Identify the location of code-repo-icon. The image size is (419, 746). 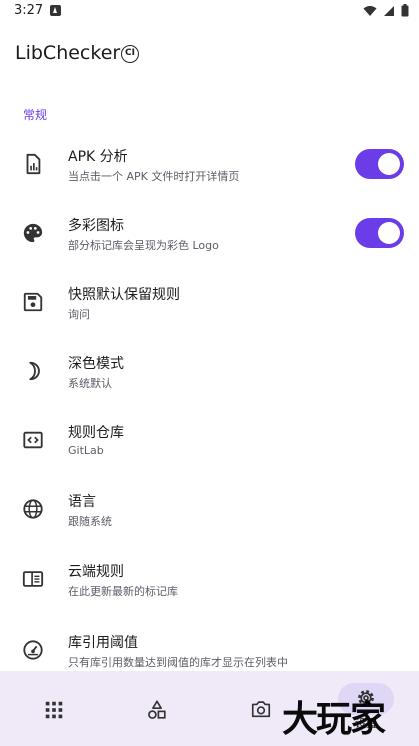
(33, 440).